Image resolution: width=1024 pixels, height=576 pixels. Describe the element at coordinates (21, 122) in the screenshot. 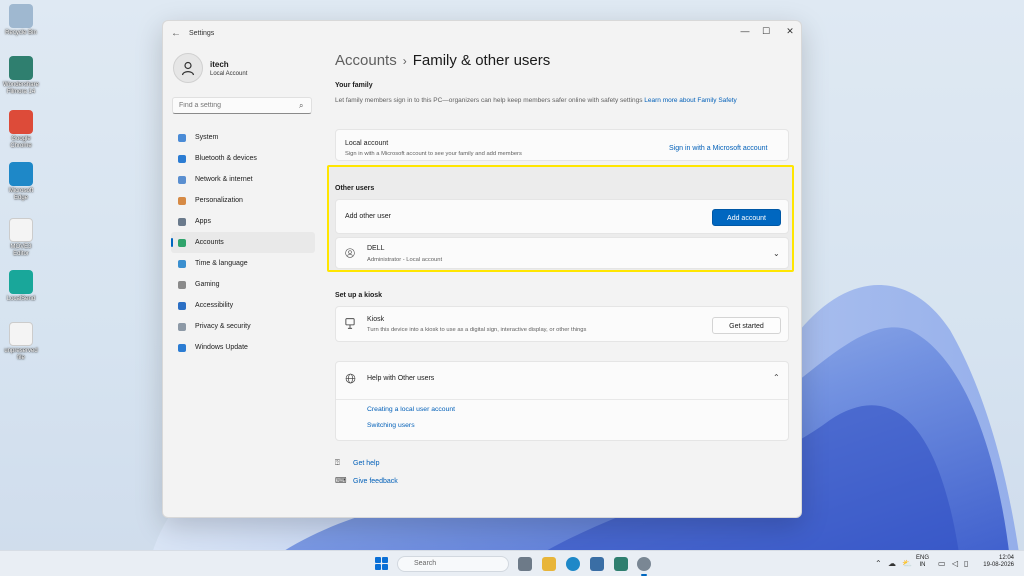

I see `chrome-icon` at that location.